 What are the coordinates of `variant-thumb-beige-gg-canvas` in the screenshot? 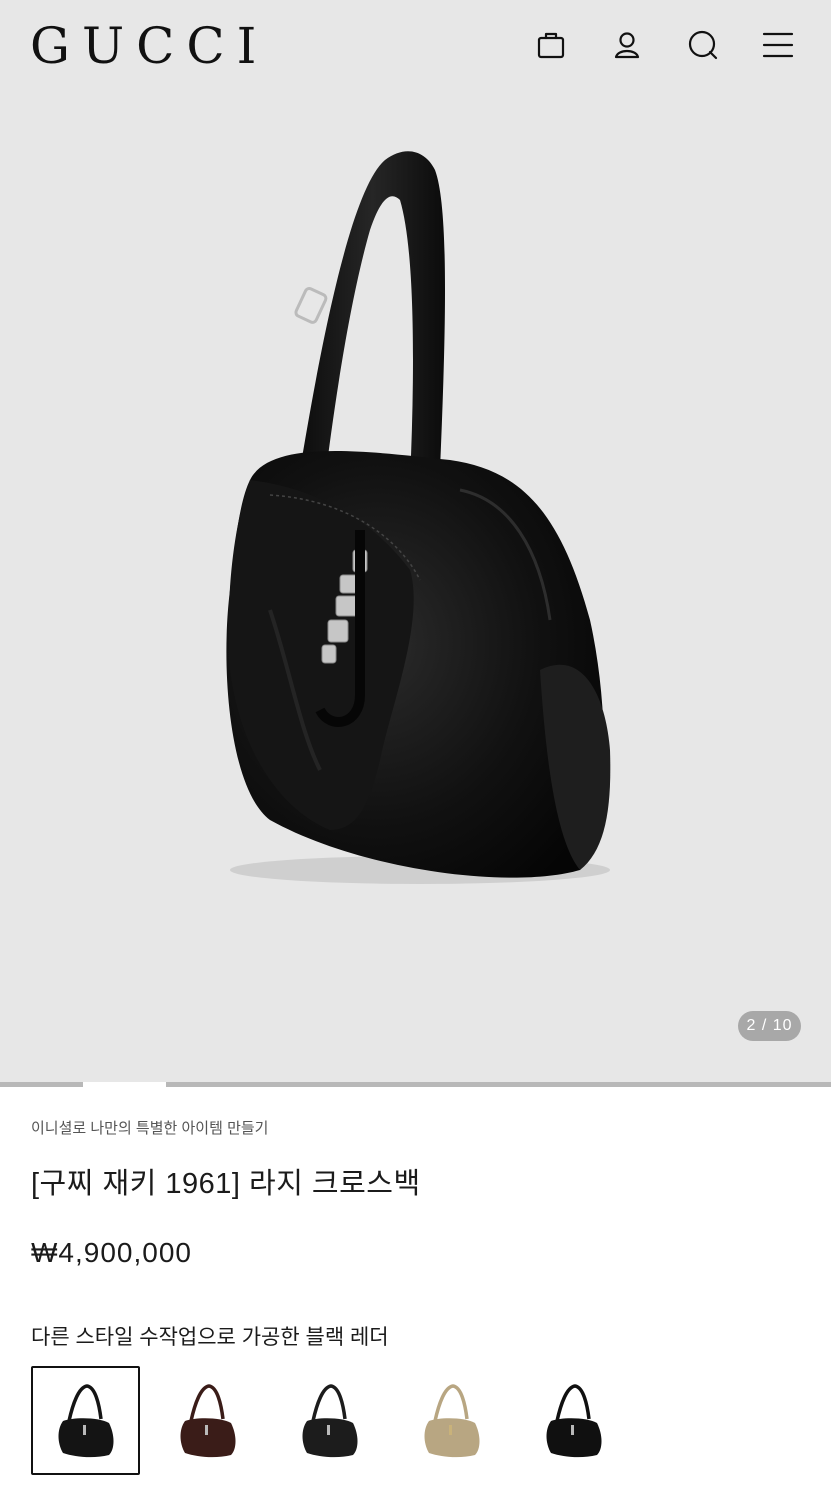 It's located at (451, 1420).